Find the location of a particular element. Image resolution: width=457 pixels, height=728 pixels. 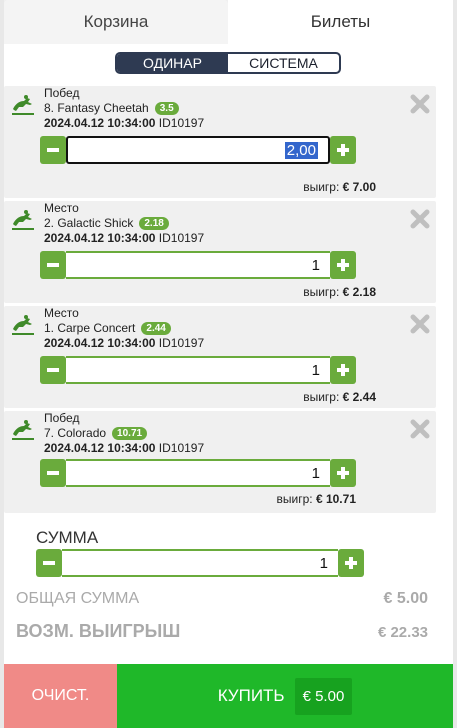

odds-badge: 10.71 is located at coordinates (130, 433).